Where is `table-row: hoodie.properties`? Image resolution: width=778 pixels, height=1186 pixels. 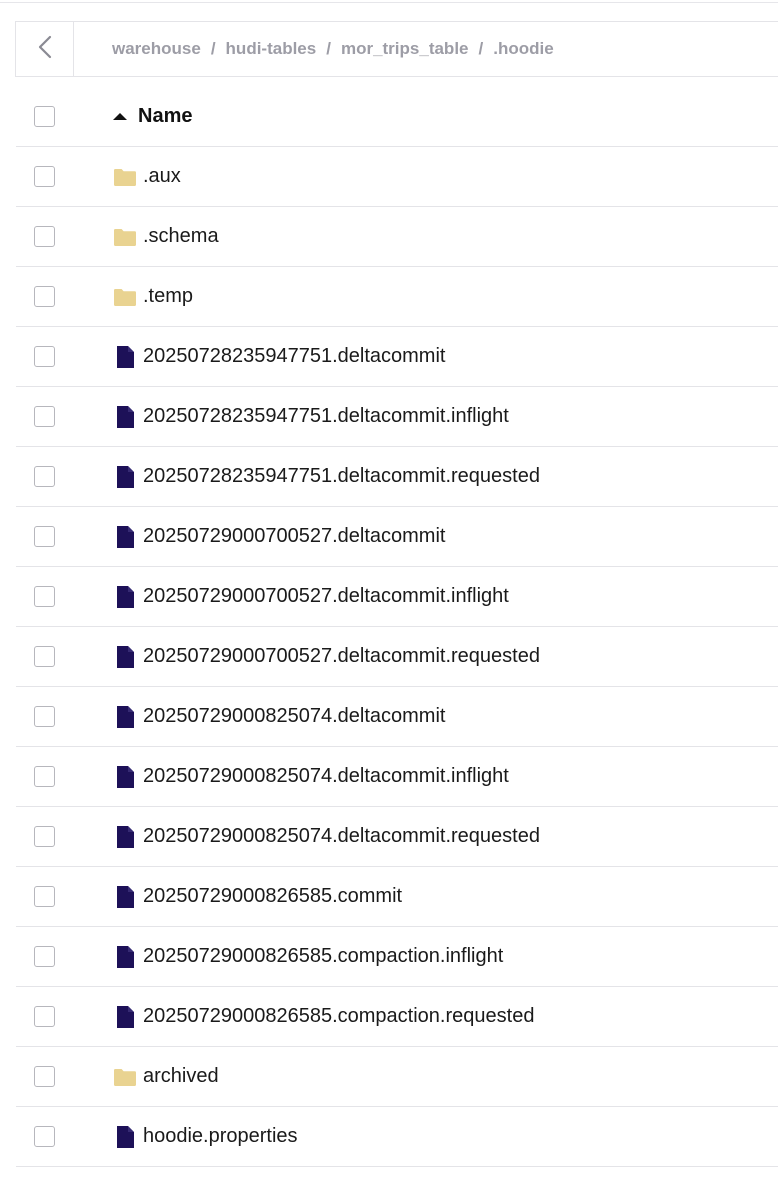
table-row: hoodie.properties is located at coordinates (397, 1137).